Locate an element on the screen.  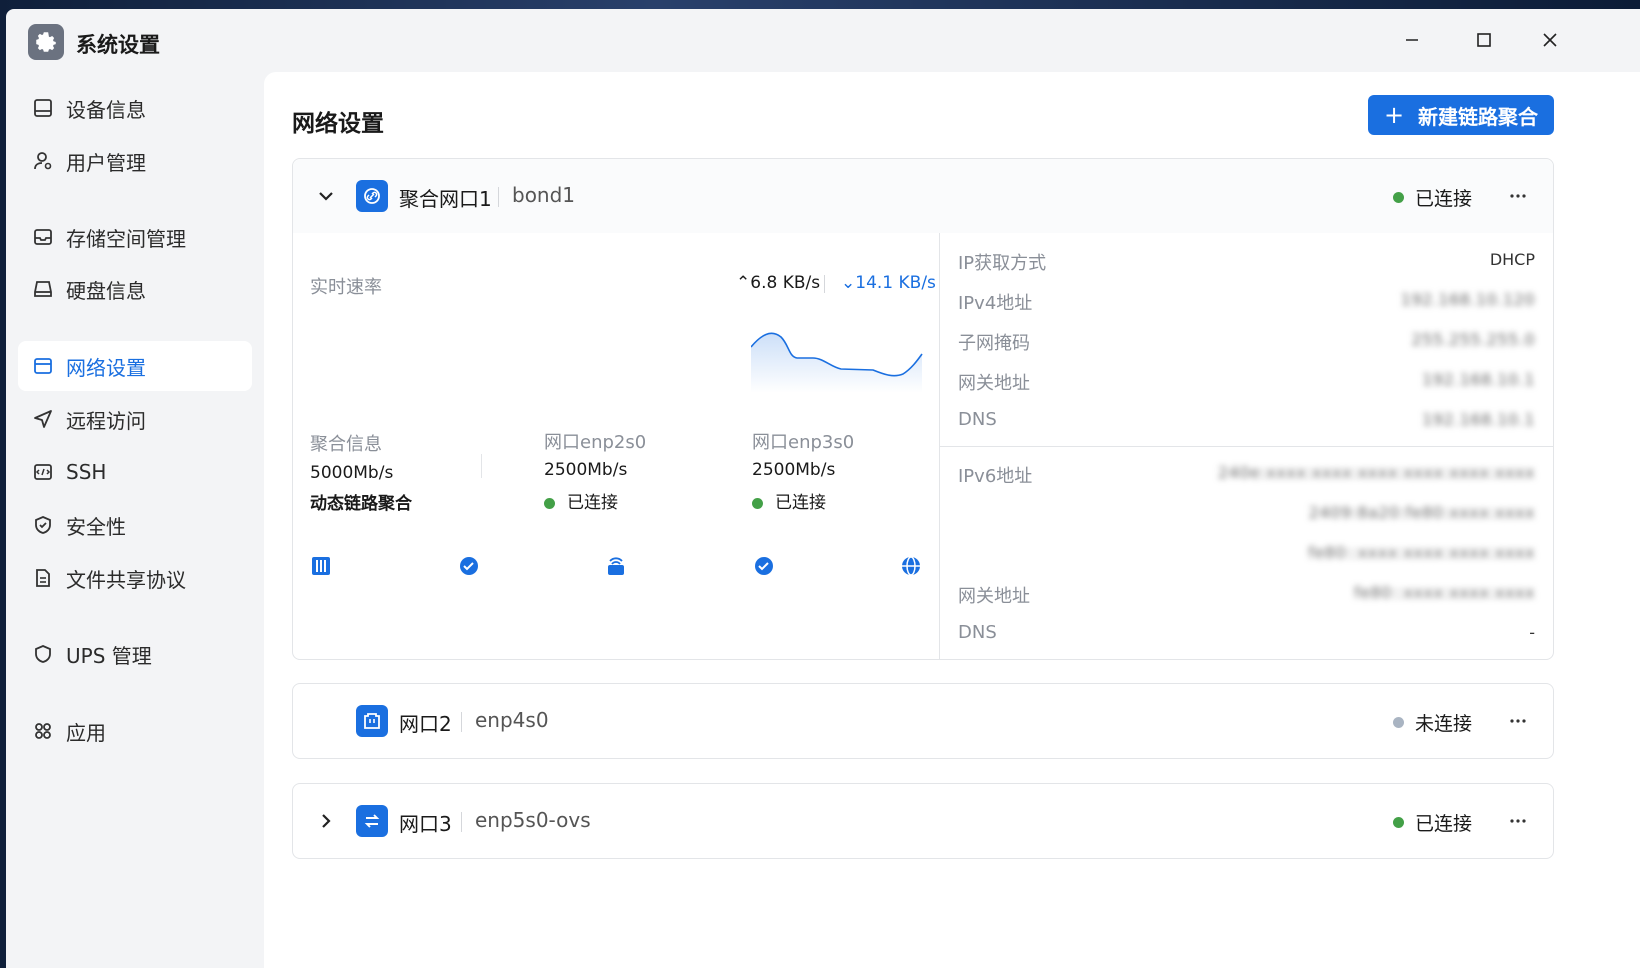
ip-method-value: DHCP is located at coordinates (1512, 259).